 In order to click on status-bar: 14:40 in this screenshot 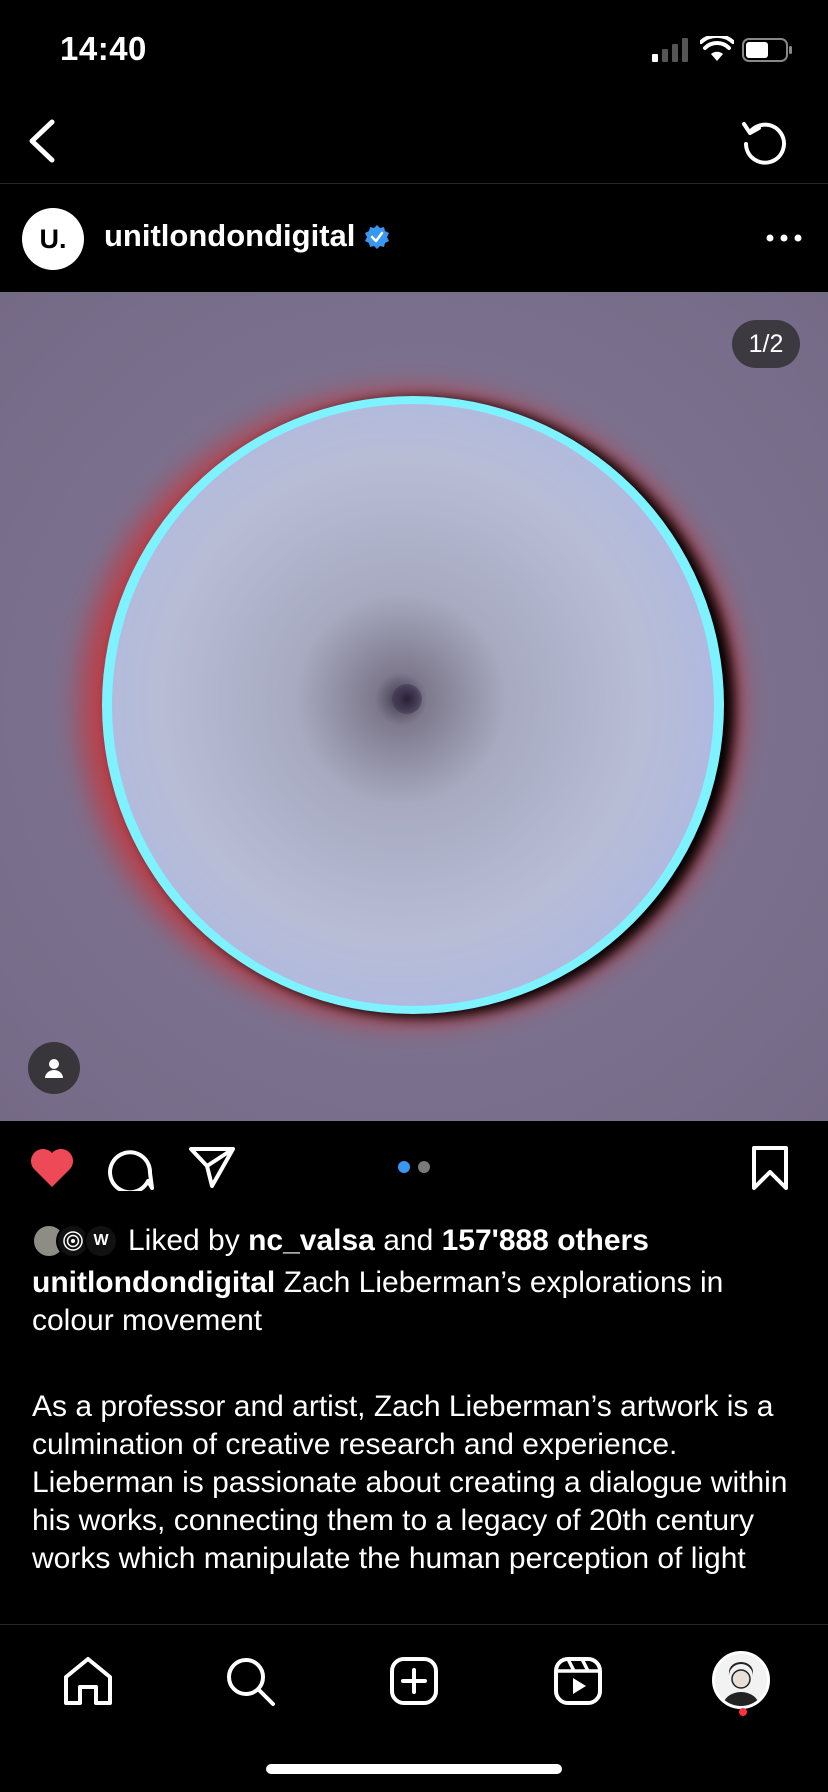, I will do `click(414, 50)`.